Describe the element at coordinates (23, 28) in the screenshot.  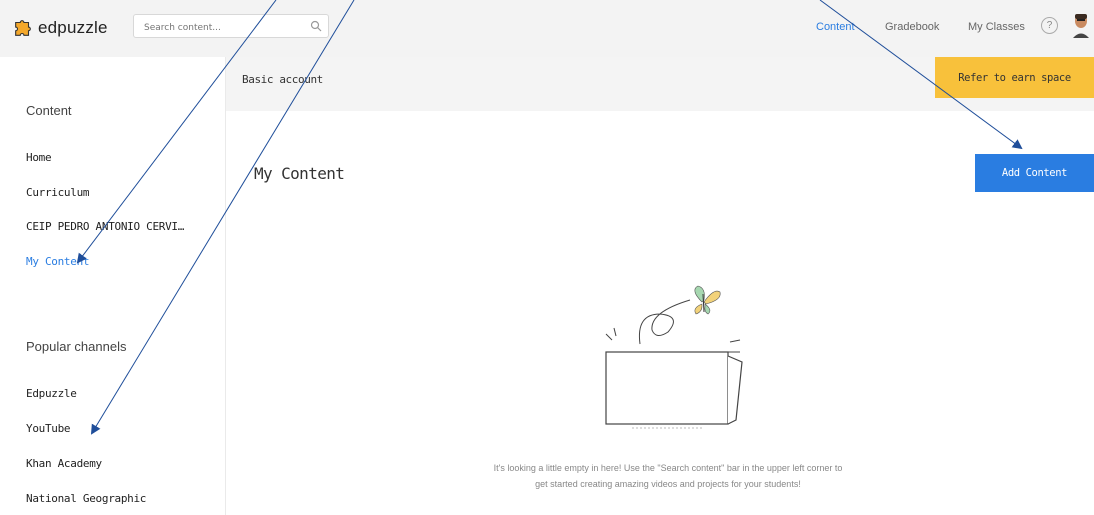
I see `puzzle-logo-icon` at that location.